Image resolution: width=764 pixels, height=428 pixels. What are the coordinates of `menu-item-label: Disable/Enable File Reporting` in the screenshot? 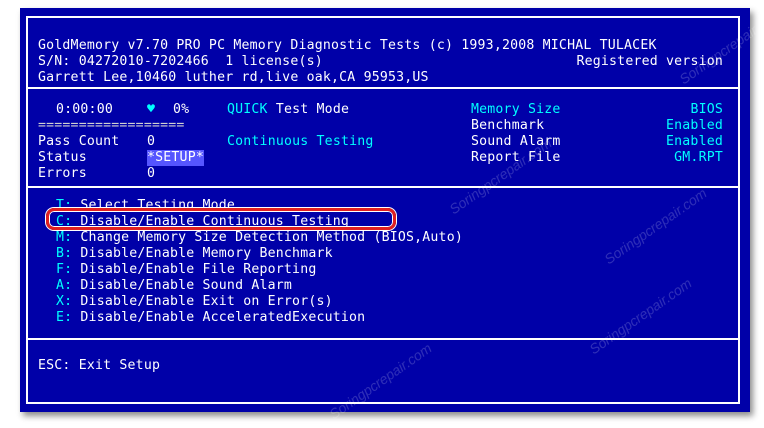 It's located at (198, 269).